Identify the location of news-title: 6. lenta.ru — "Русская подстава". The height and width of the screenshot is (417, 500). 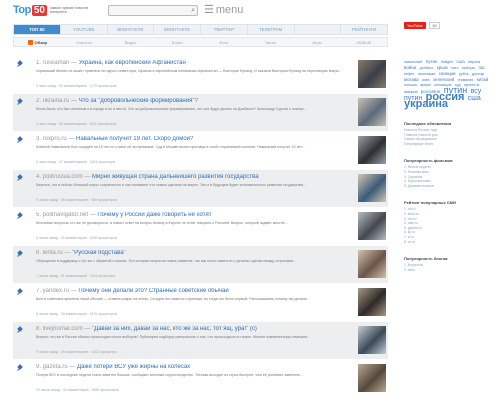
(196, 253).